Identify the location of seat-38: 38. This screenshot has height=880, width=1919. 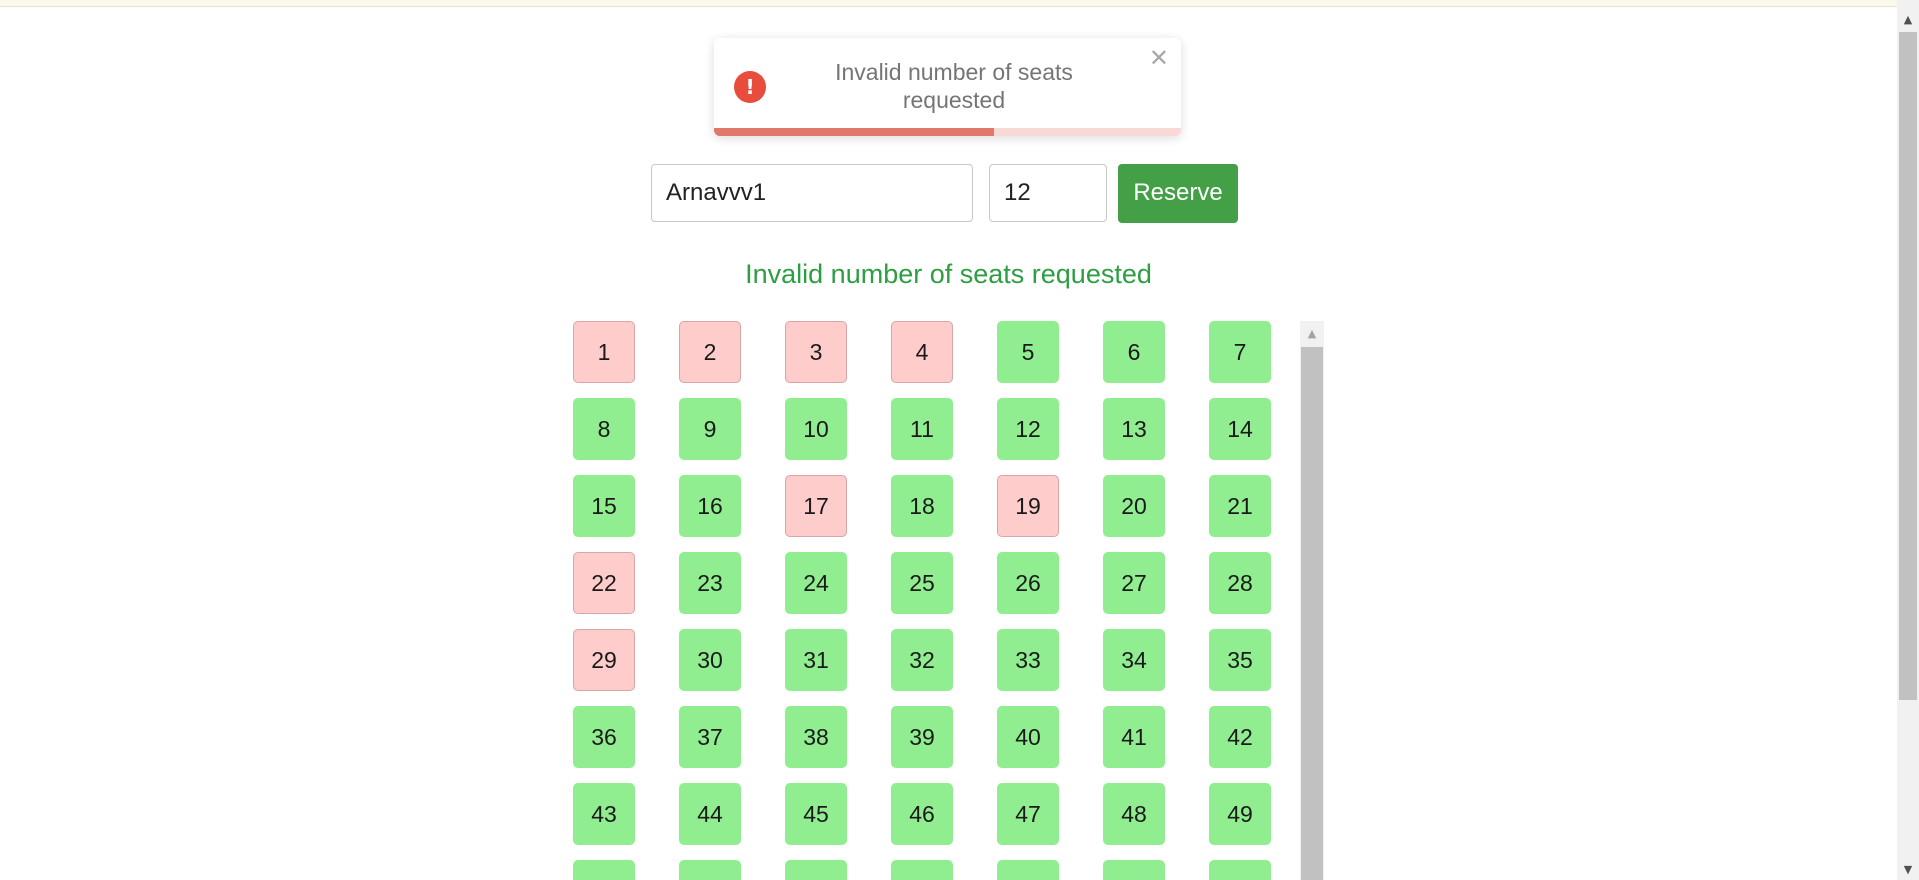
(816, 737).